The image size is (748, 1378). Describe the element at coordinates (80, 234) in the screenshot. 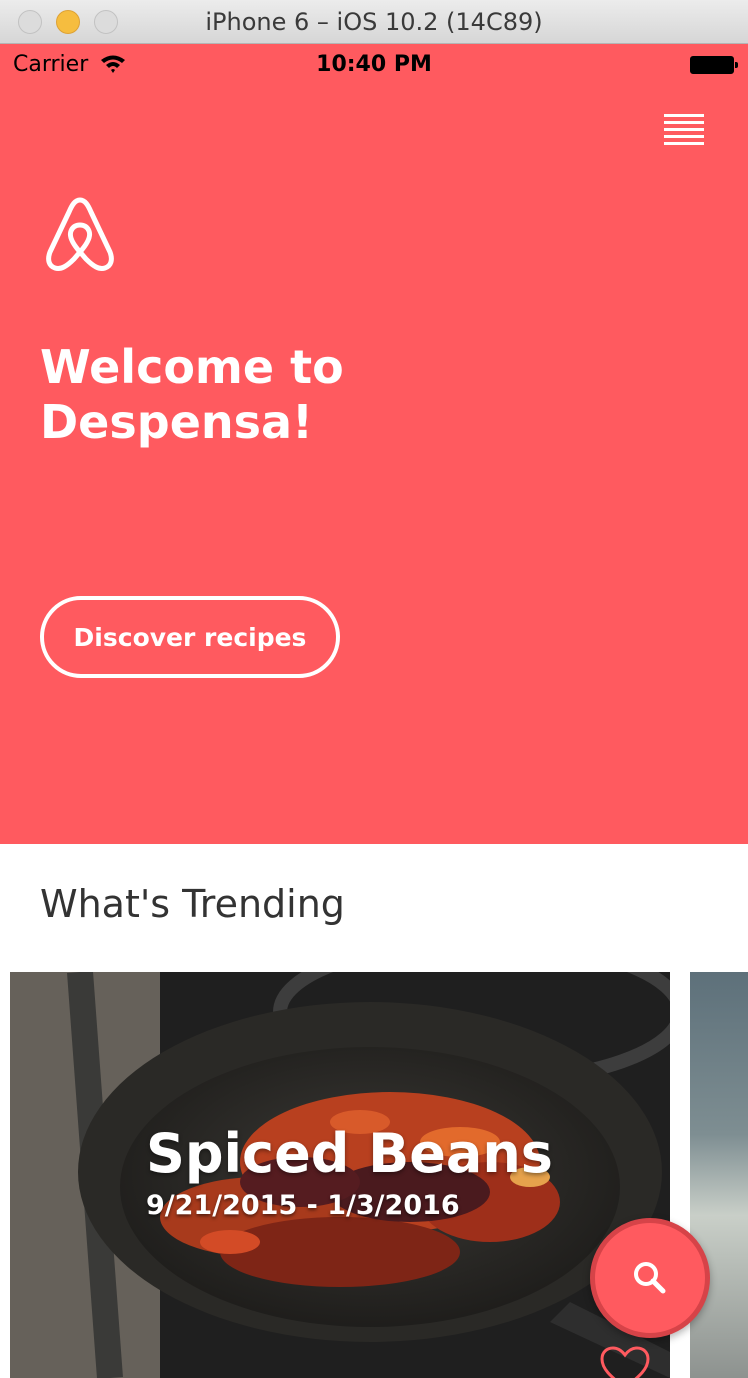

I see `airbnb-belo-icon` at that location.